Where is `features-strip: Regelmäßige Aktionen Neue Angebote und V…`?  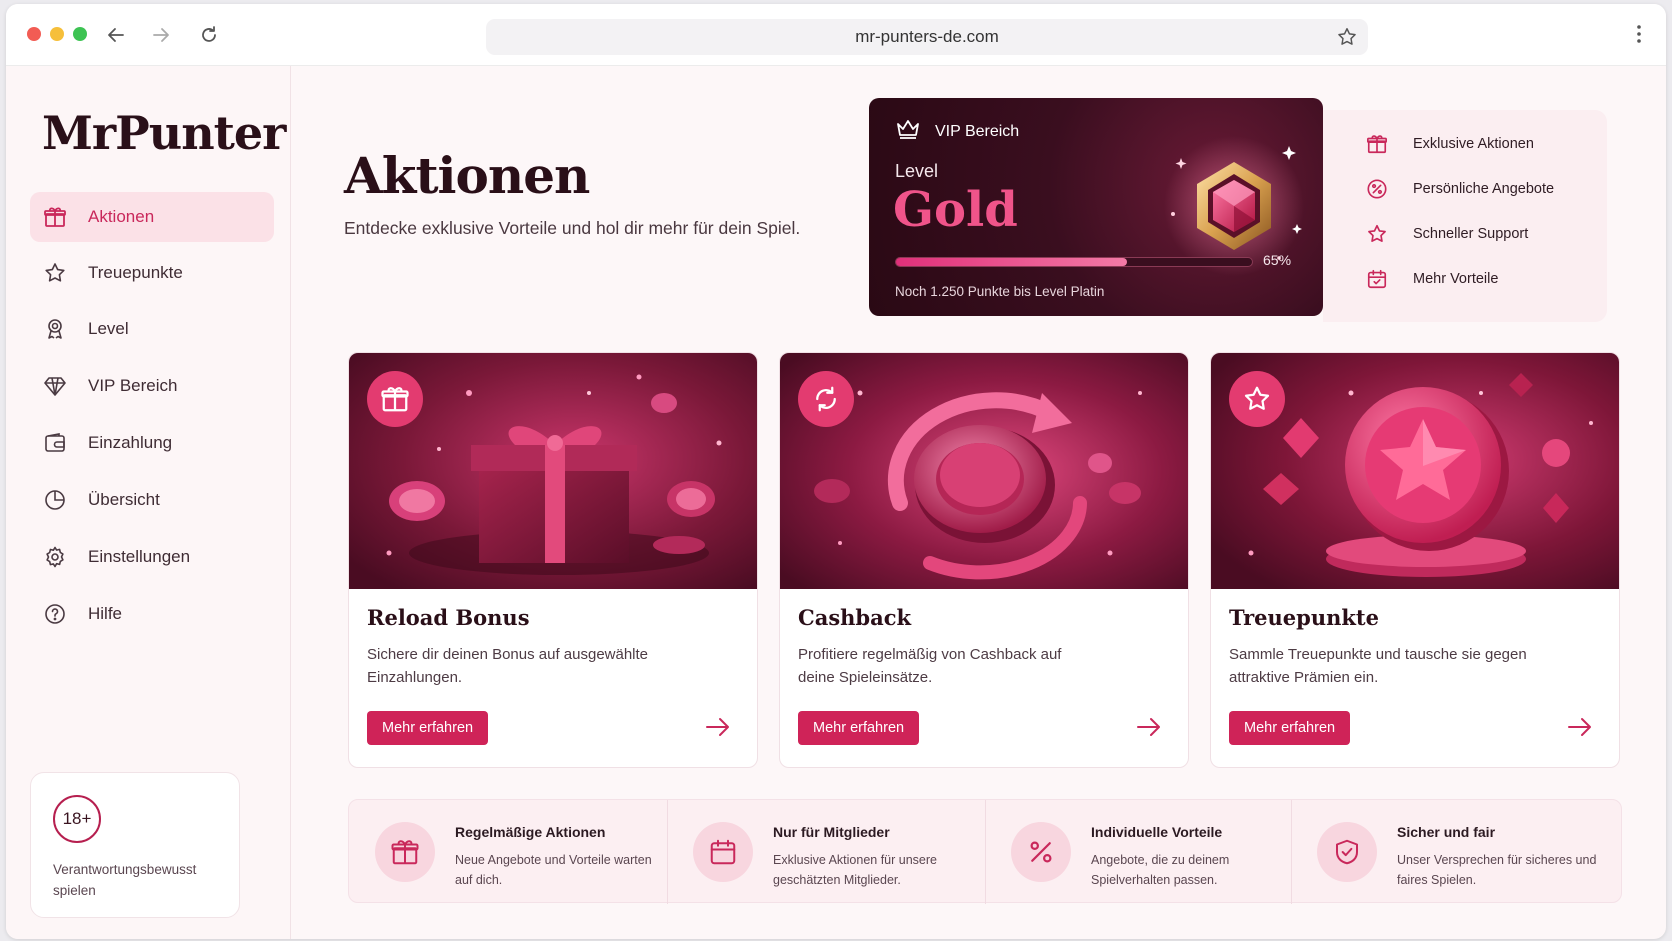 features-strip: Regelmäßige Aktionen Neue Angebote und V… is located at coordinates (985, 851).